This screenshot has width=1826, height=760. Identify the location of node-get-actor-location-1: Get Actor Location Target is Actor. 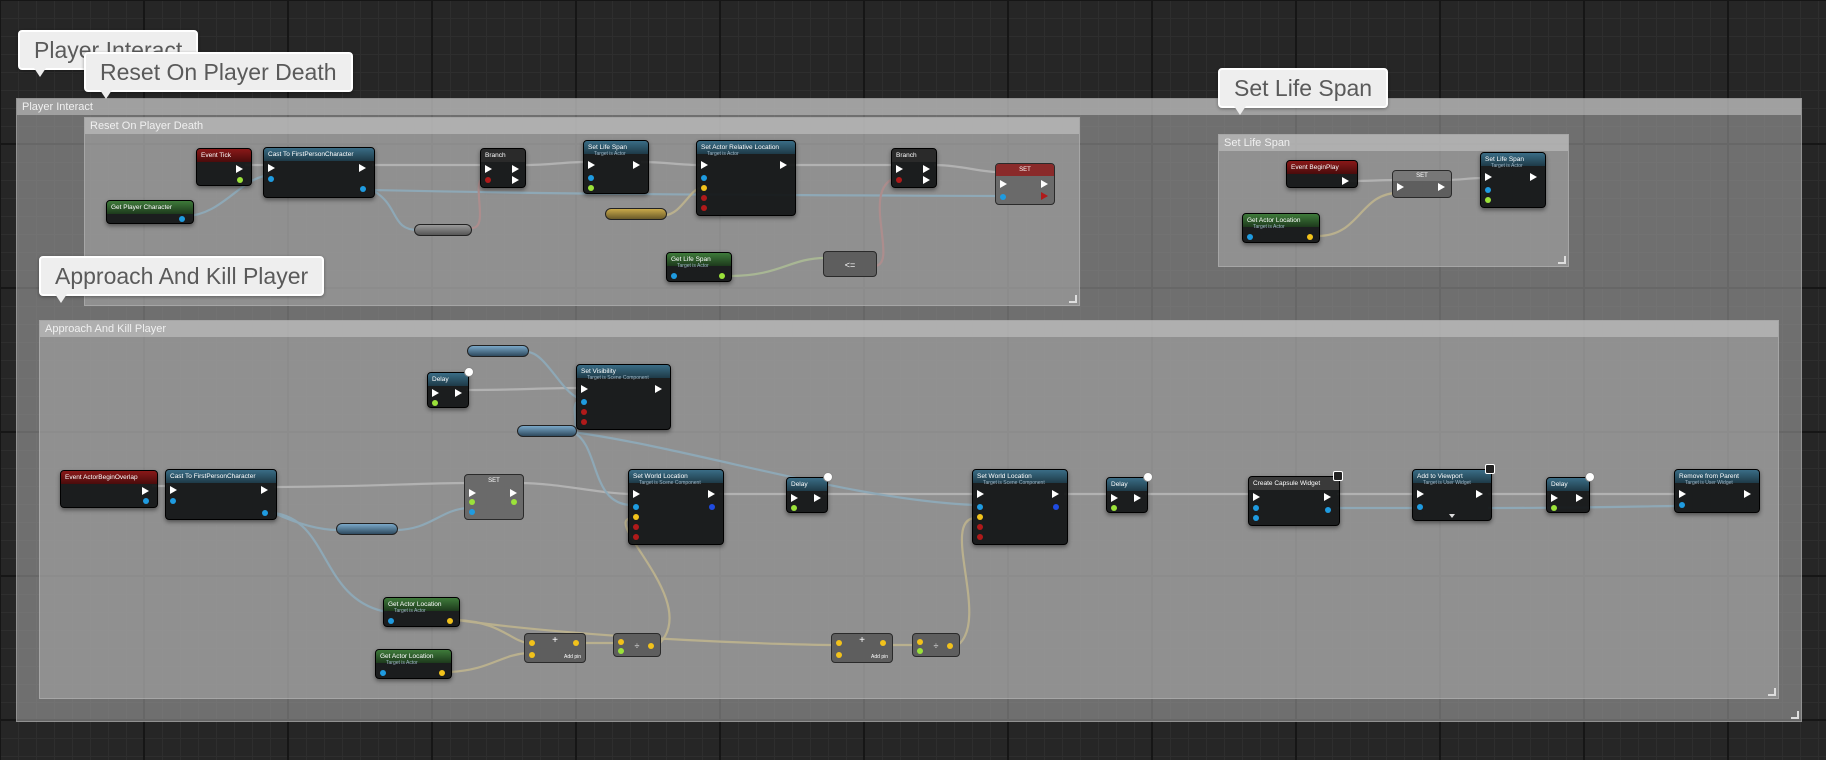
(1281, 228).